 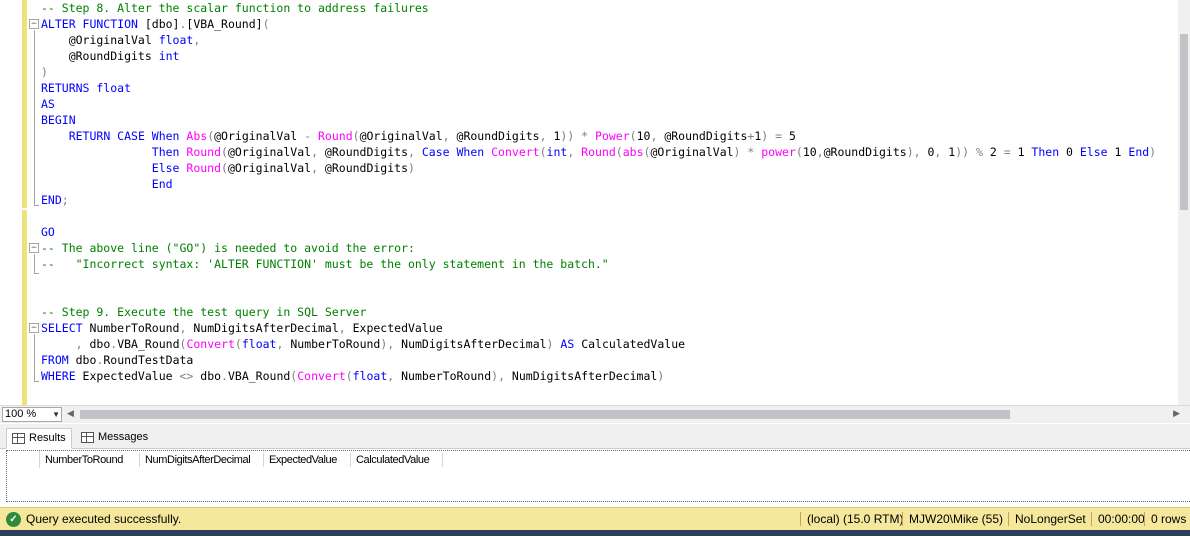 I want to click on sql-operator: ),, so click(x=501, y=376).